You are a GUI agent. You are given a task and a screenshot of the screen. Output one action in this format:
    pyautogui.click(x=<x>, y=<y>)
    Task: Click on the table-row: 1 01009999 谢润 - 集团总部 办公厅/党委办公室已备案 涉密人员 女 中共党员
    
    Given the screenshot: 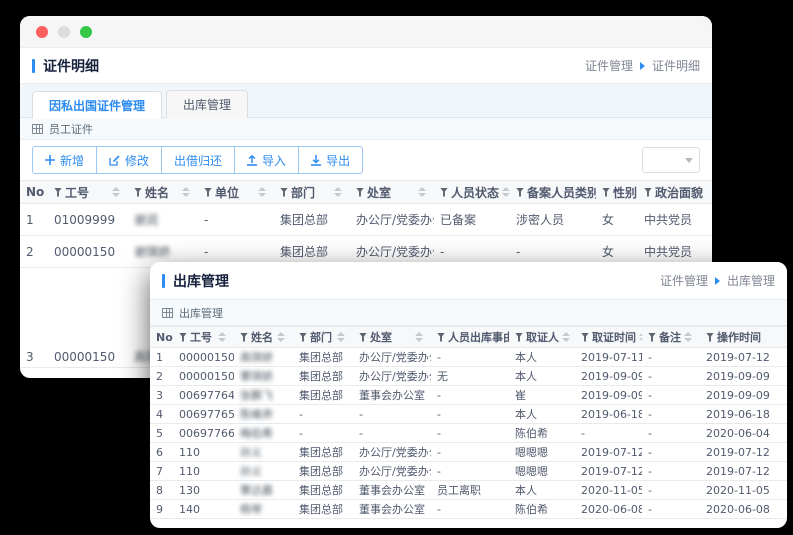 What is the action you would take?
    pyautogui.click(x=366, y=220)
    